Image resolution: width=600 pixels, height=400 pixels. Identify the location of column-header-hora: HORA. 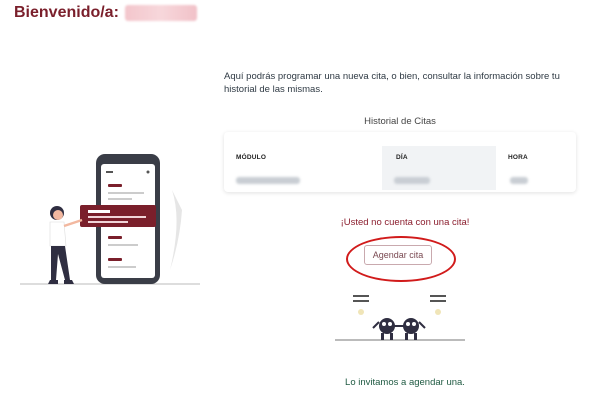
(518, 157).